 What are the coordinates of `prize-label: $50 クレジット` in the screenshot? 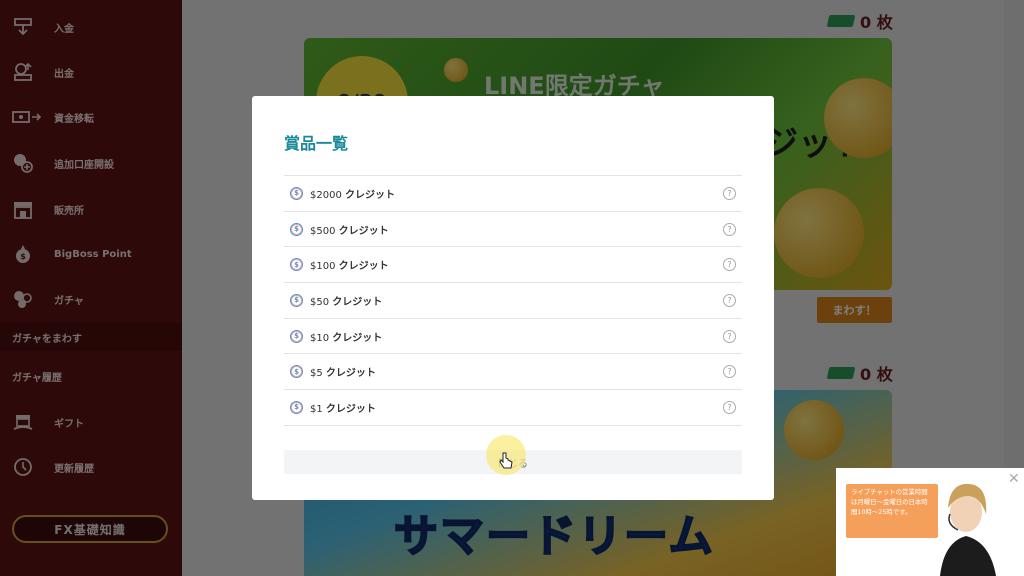 It's located at (346, 300).